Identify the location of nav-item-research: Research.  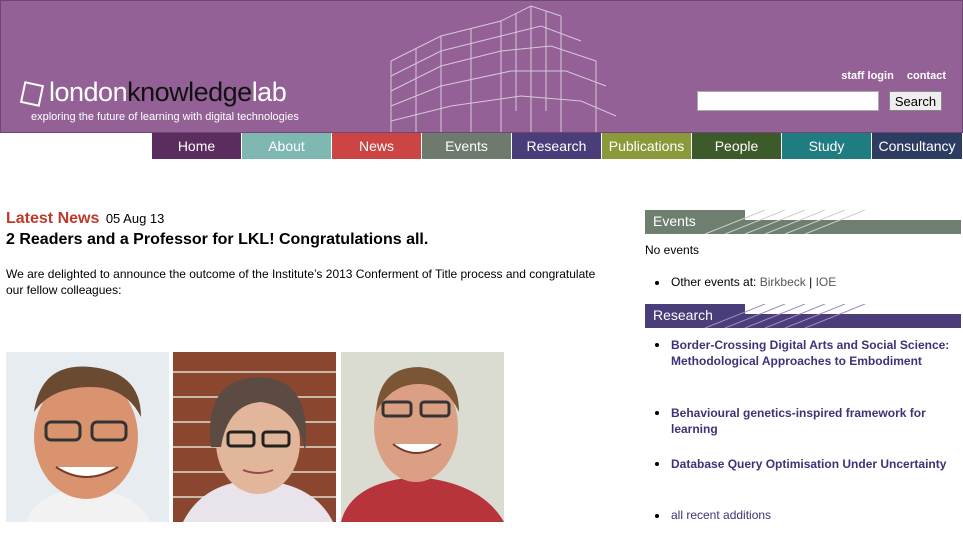
(557, 146).